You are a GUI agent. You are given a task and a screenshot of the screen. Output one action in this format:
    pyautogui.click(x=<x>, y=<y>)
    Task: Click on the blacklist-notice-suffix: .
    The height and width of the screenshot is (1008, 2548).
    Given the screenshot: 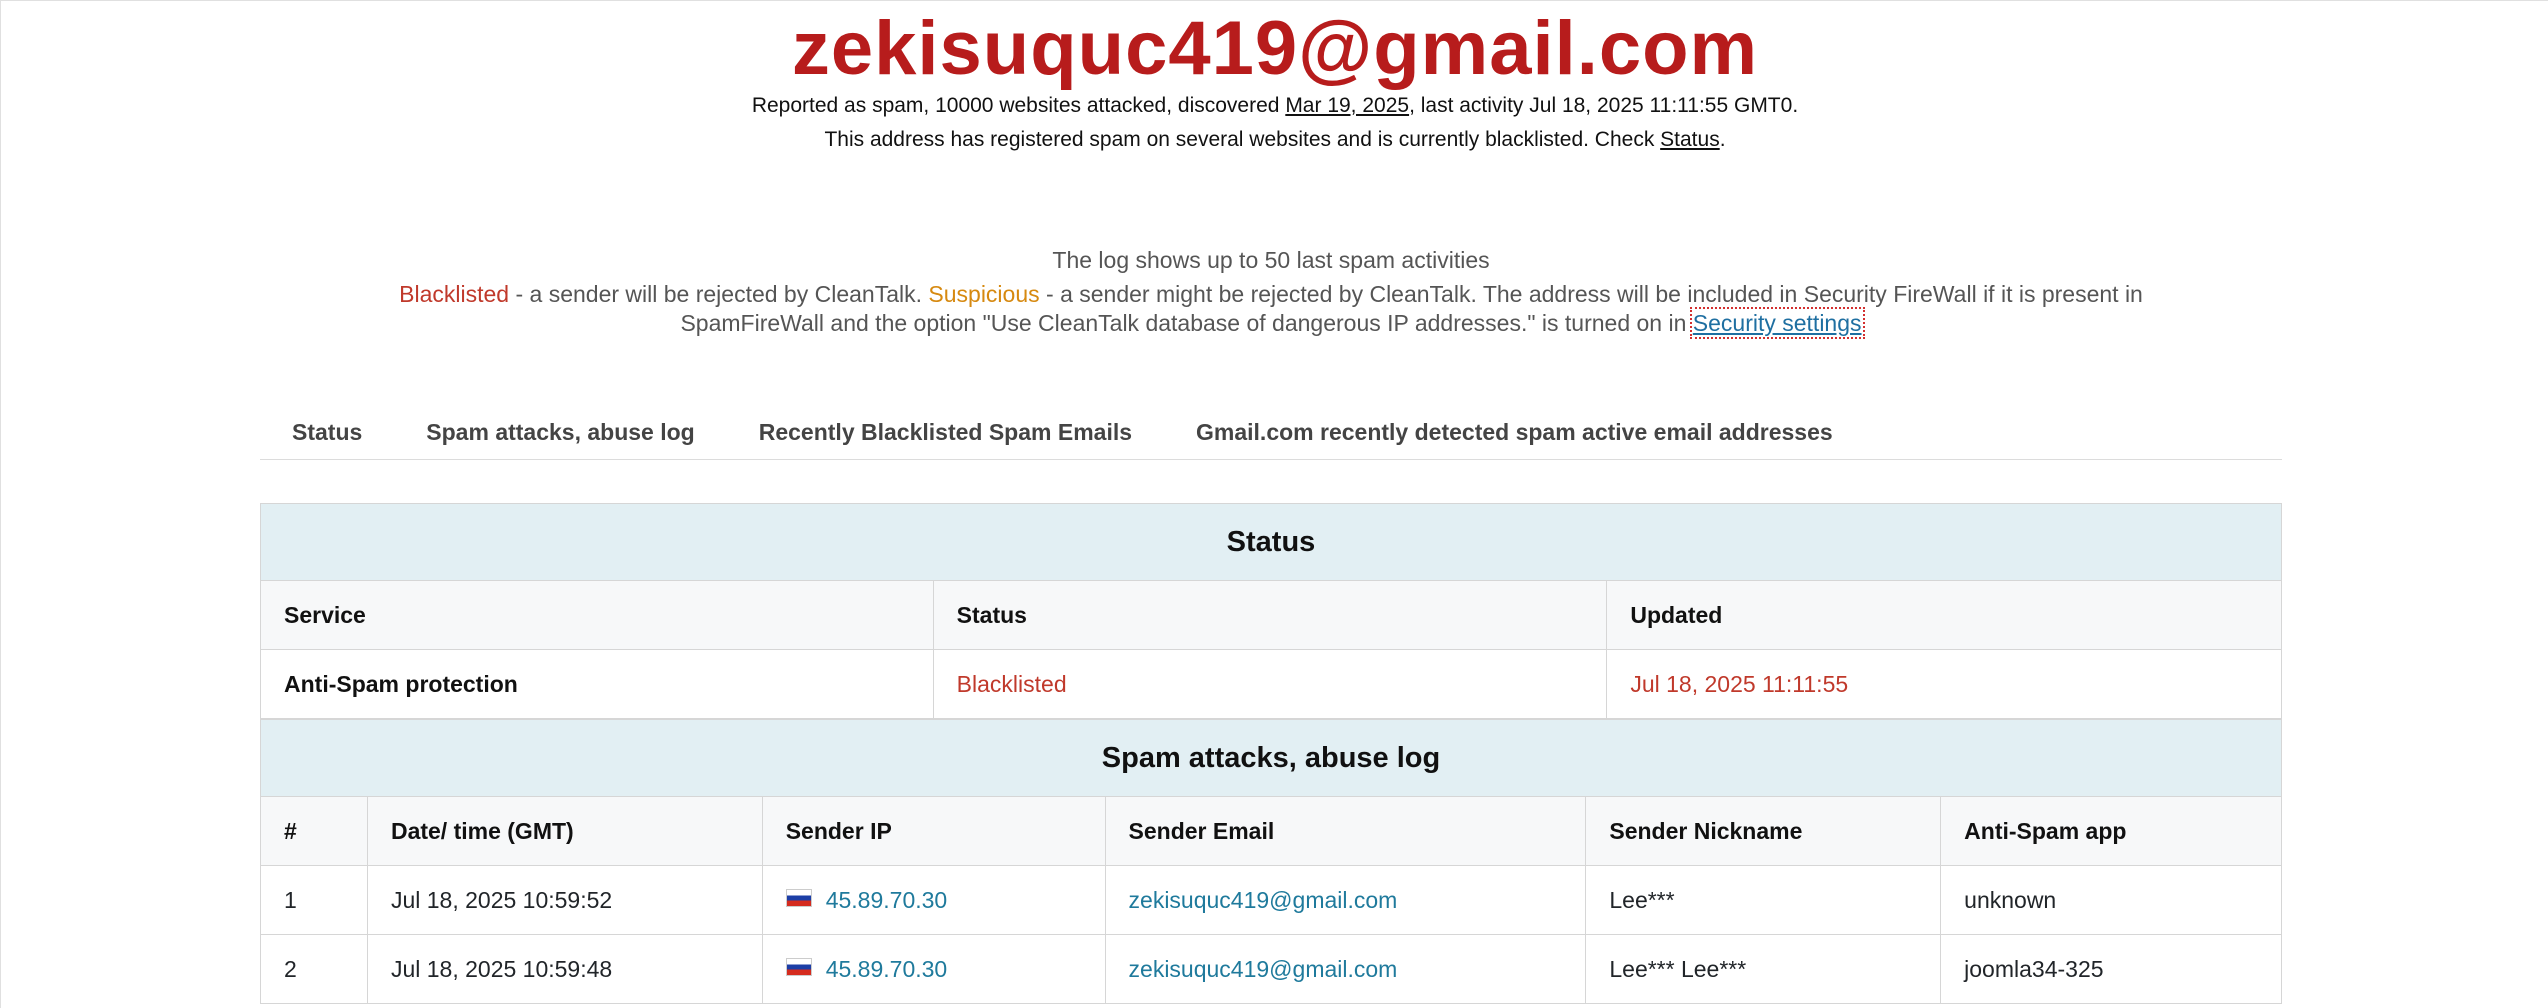 What is the action you would take?
    pyautogui.click(x=1722, y=139)
    